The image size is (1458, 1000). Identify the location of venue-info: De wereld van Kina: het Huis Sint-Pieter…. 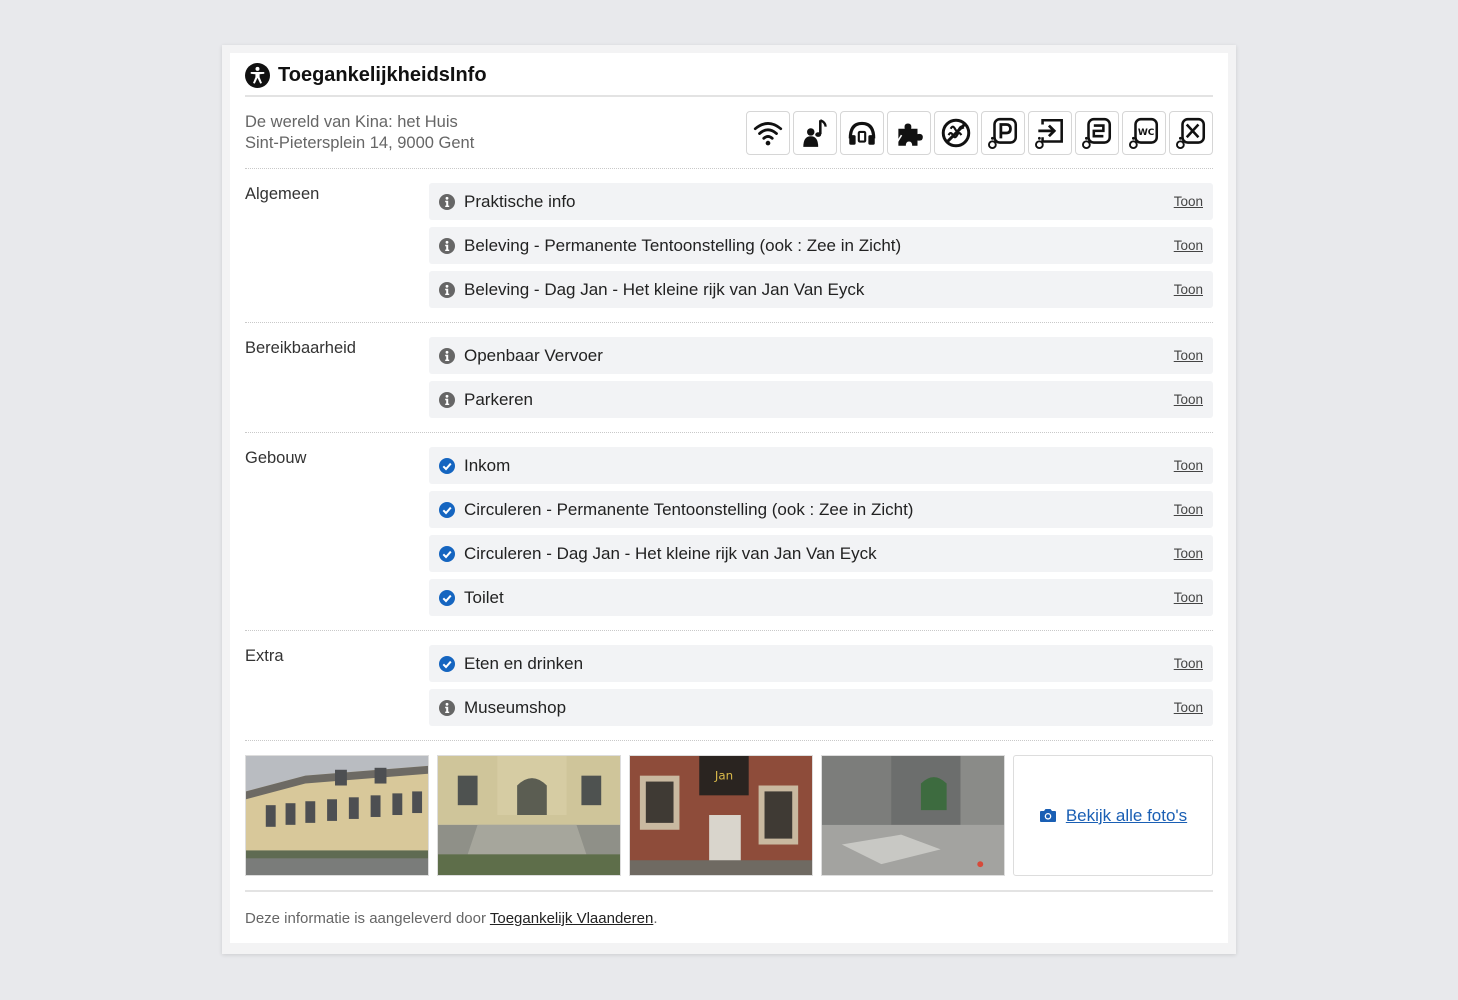
(729, 133).